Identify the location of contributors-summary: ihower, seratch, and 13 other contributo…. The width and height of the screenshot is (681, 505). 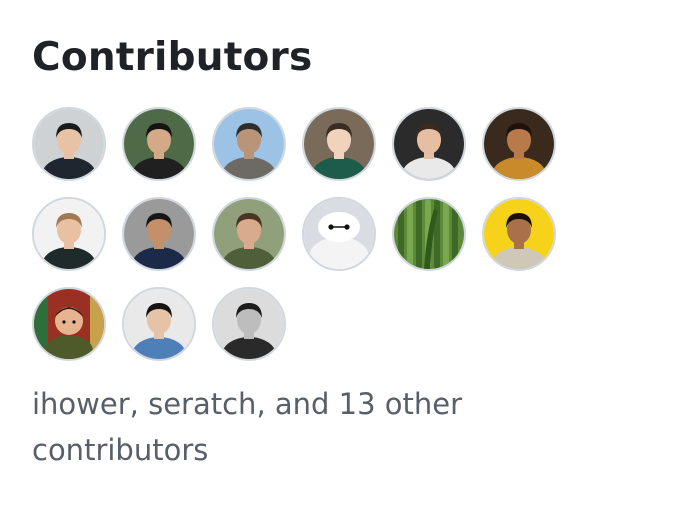
(252, 427).